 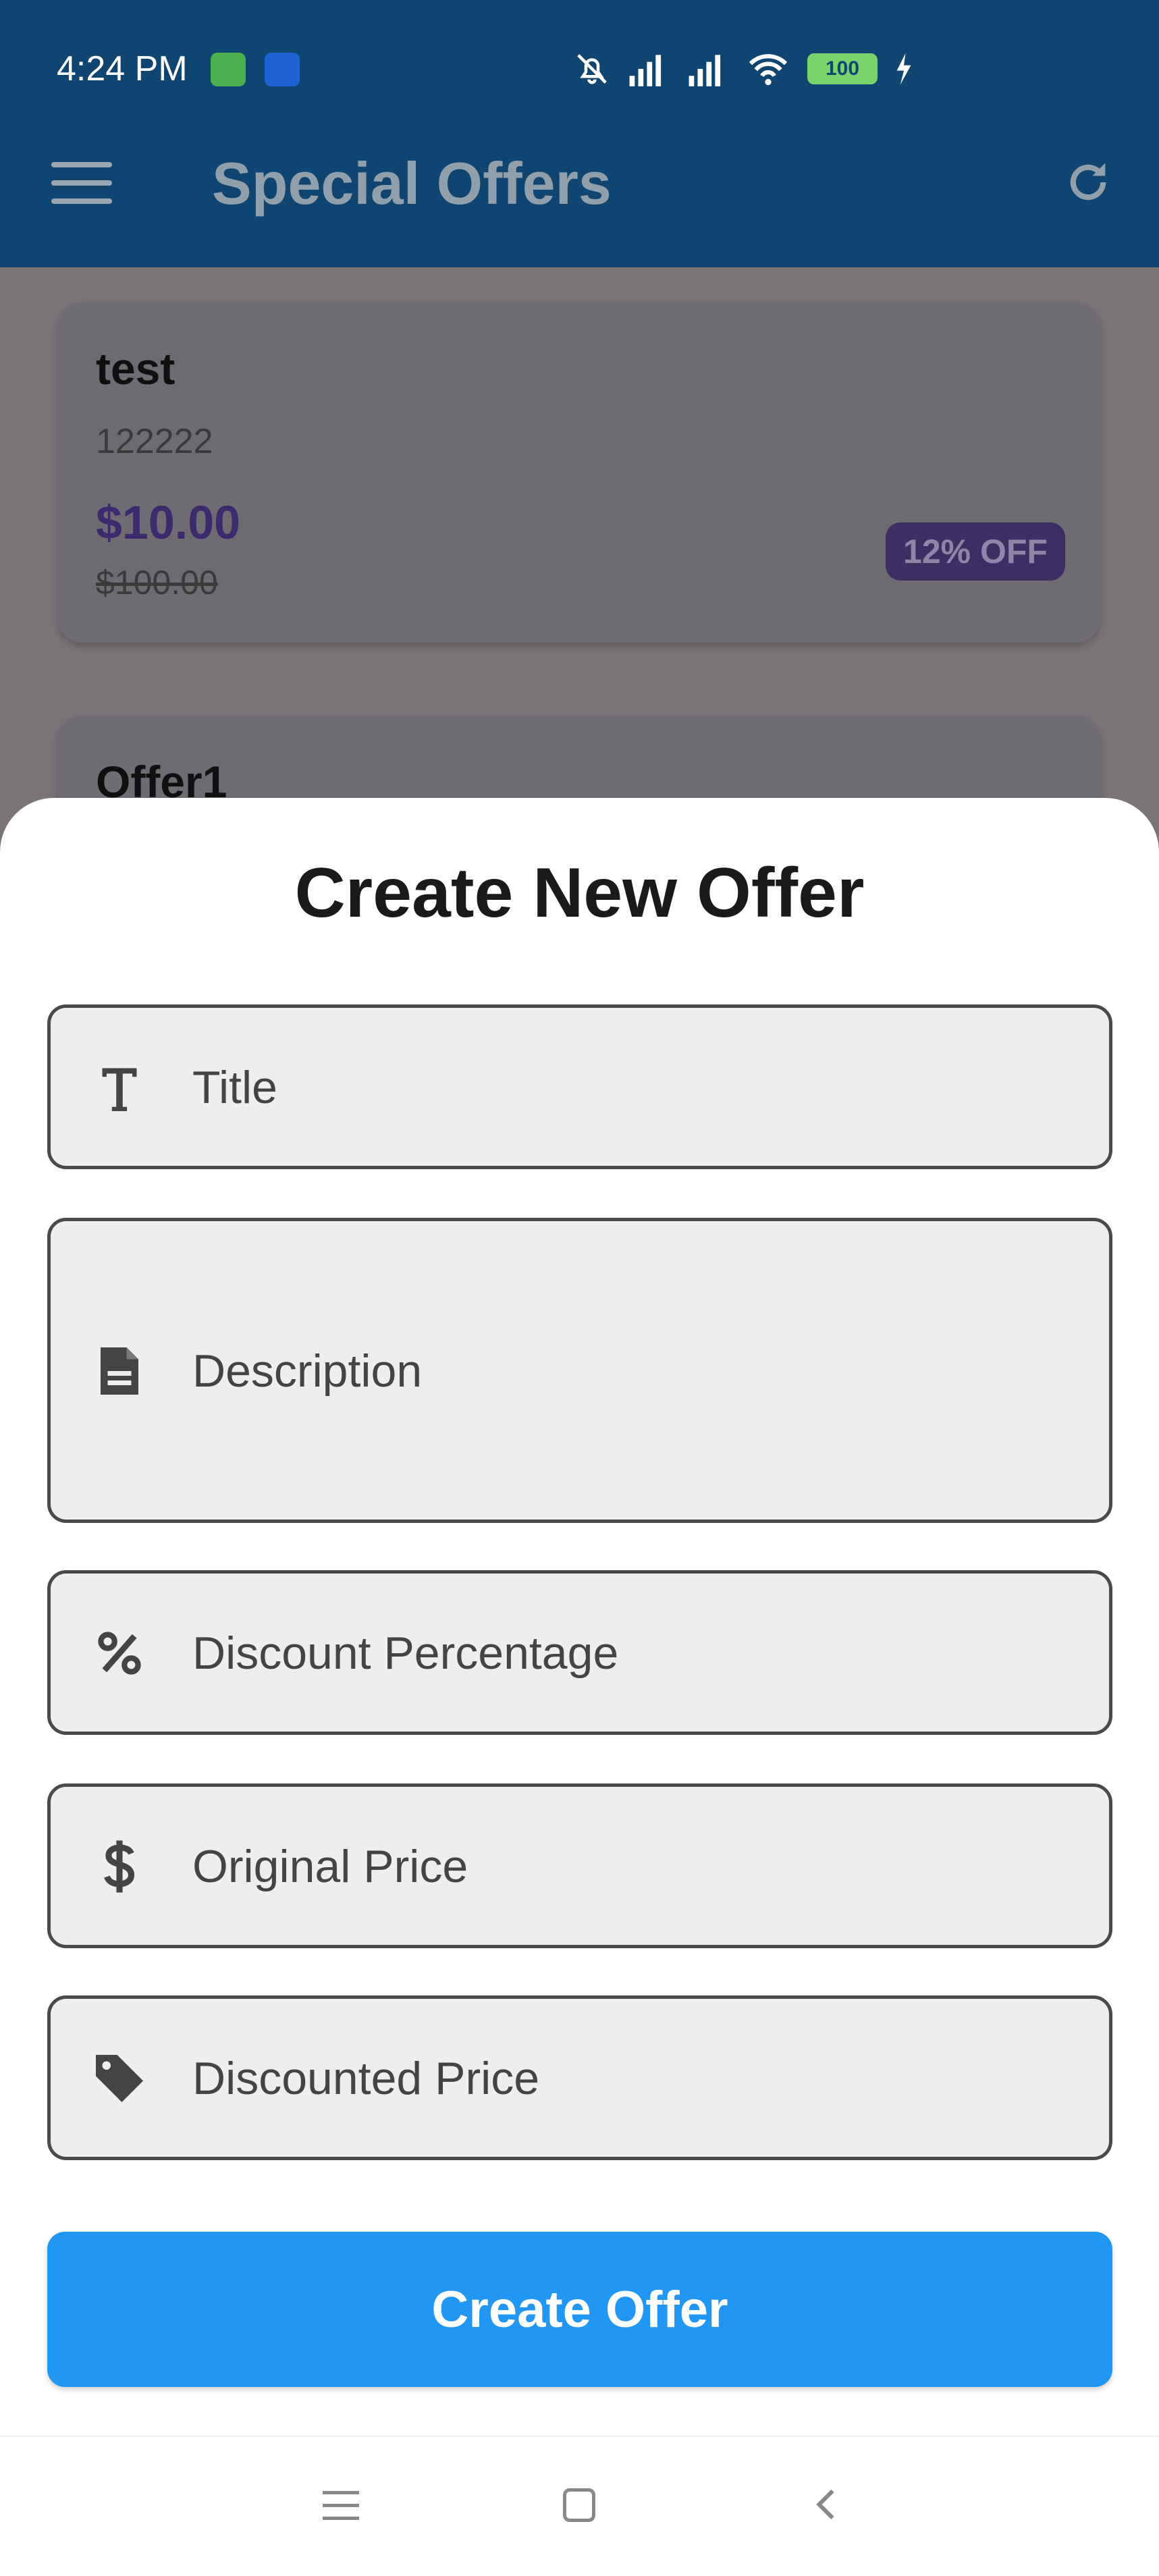 I want to click on tag-icon, so click(x=119, y=2079).